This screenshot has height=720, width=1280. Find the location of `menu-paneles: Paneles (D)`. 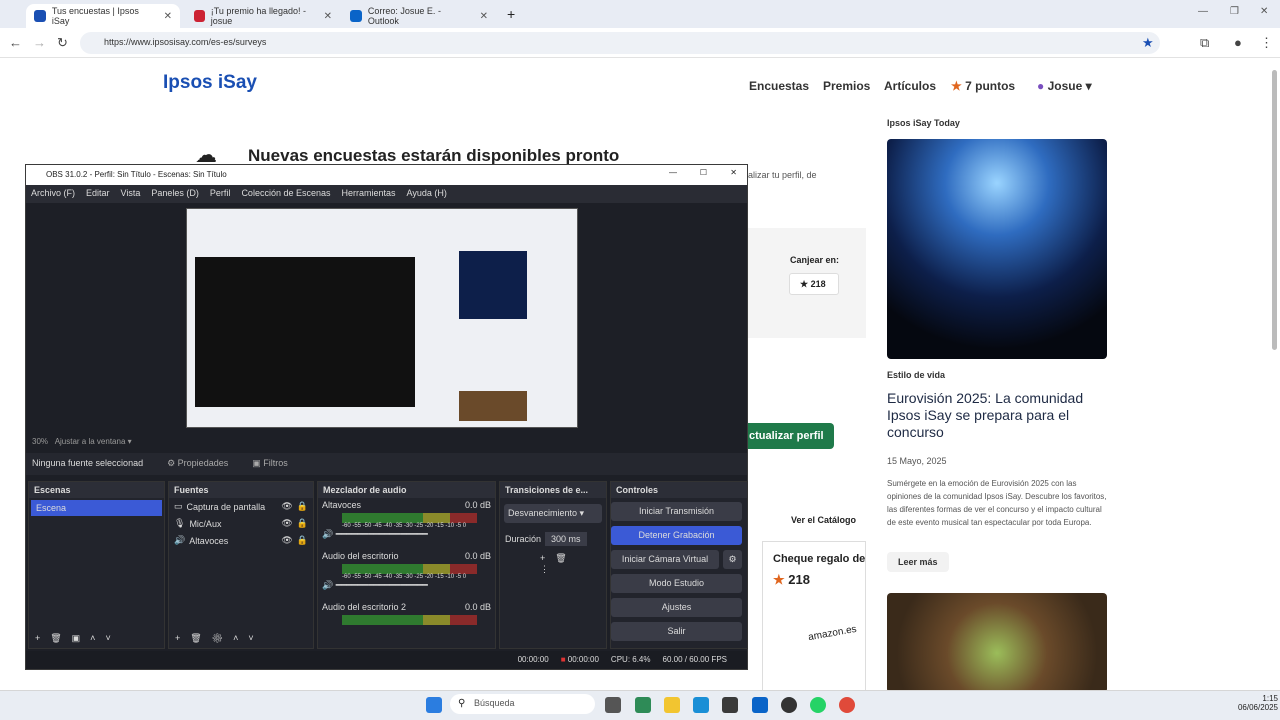

menu-paneles: Paneles (D) is located at coordinates (175, 194).